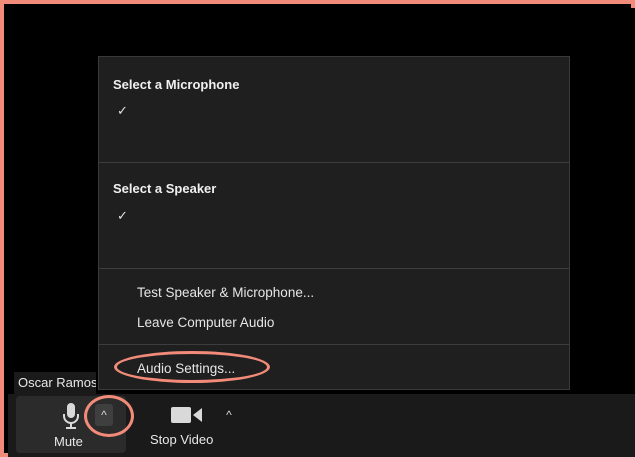  Describe the element at coordinates (104, 415) in the screenshot. I see `audio-options-caret-icon: ^` at that location.